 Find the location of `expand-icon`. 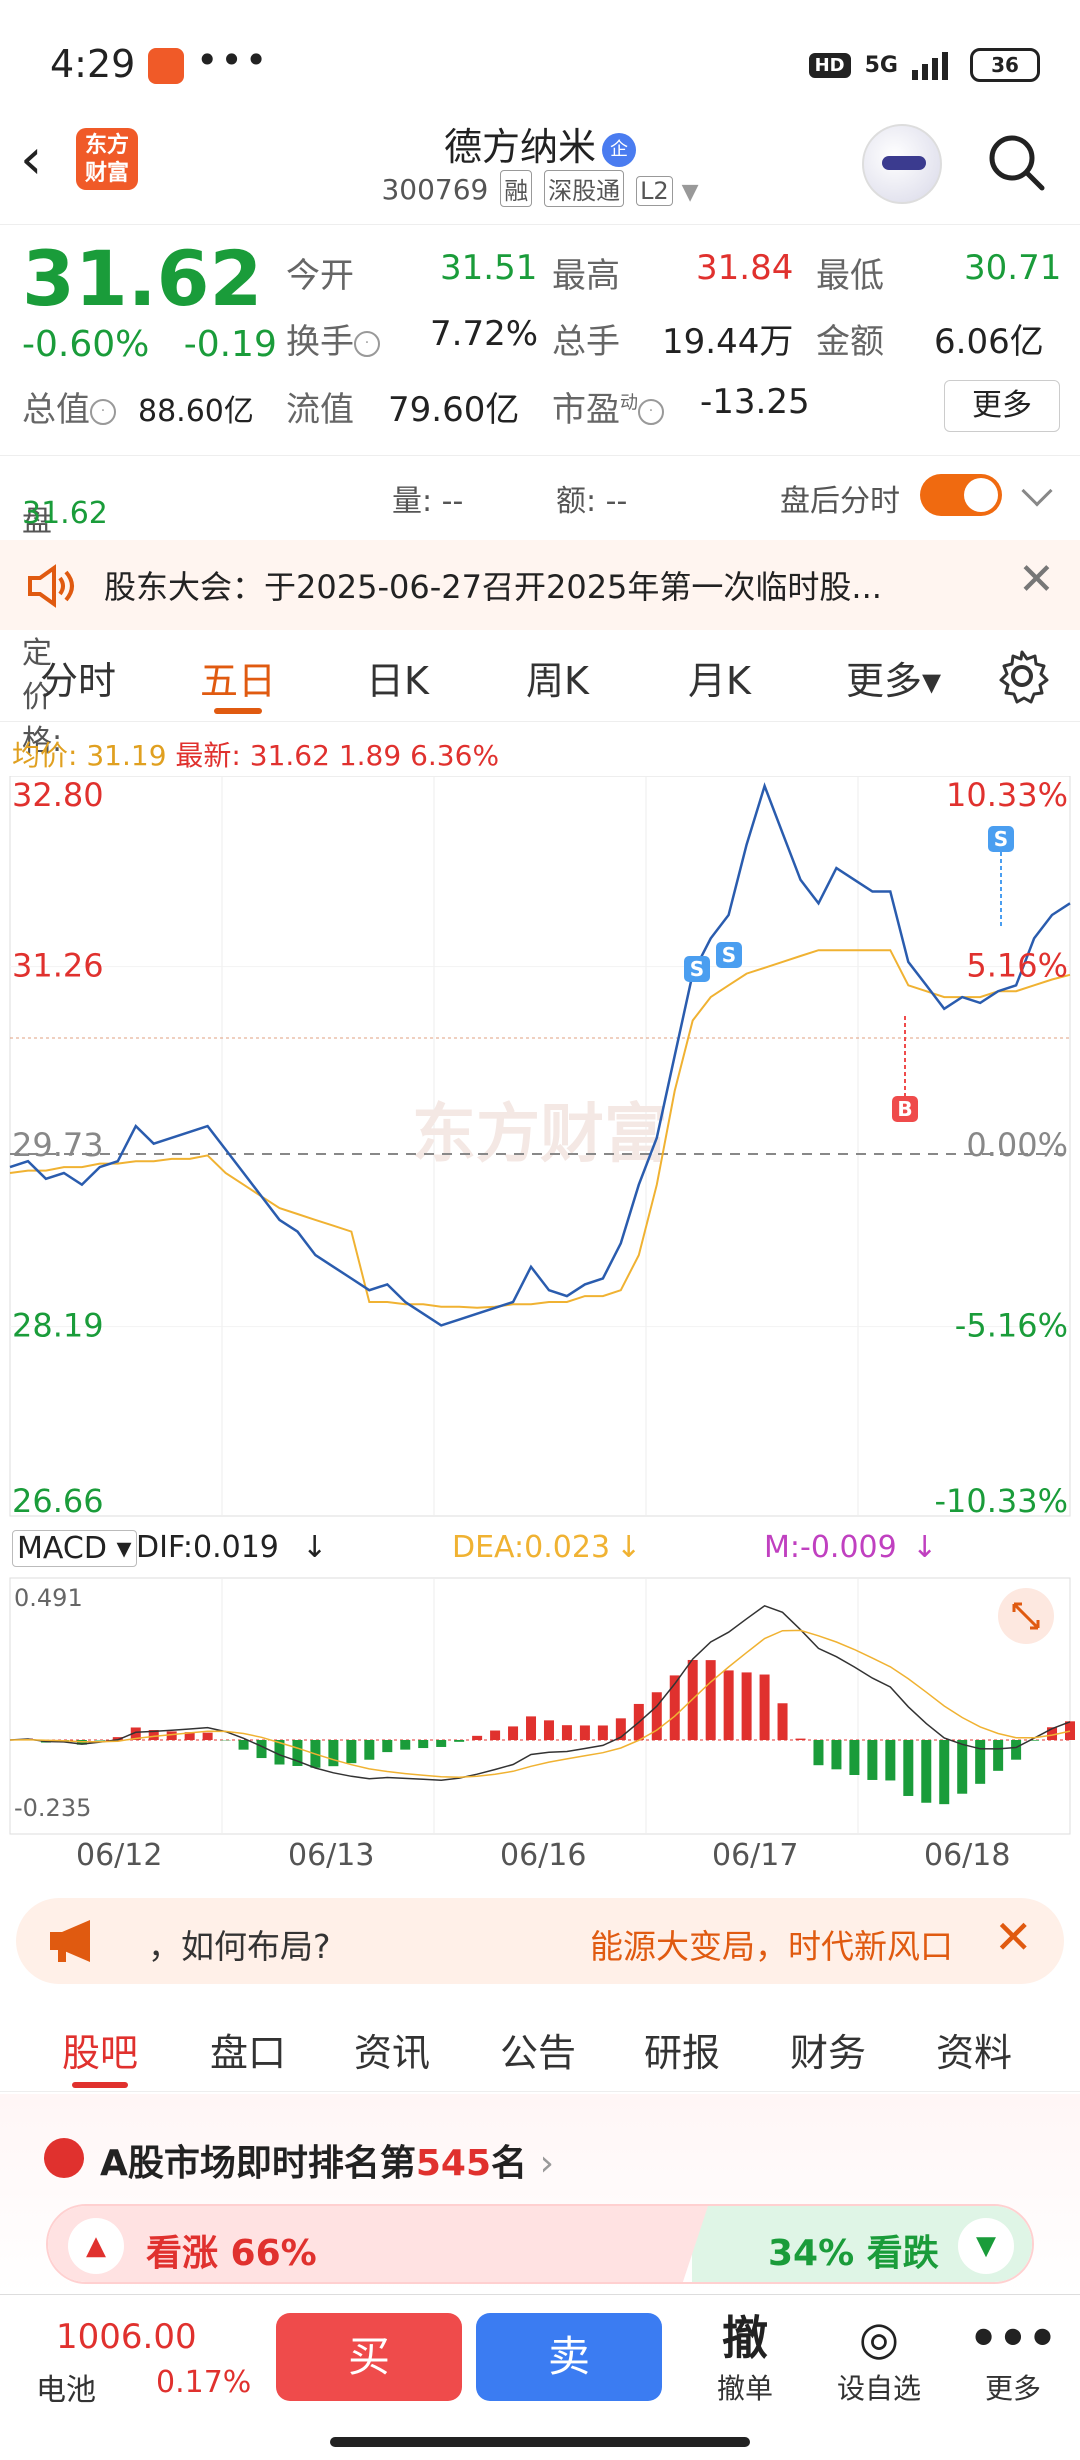

expand-icon is located at coordinates (1026, 1616).